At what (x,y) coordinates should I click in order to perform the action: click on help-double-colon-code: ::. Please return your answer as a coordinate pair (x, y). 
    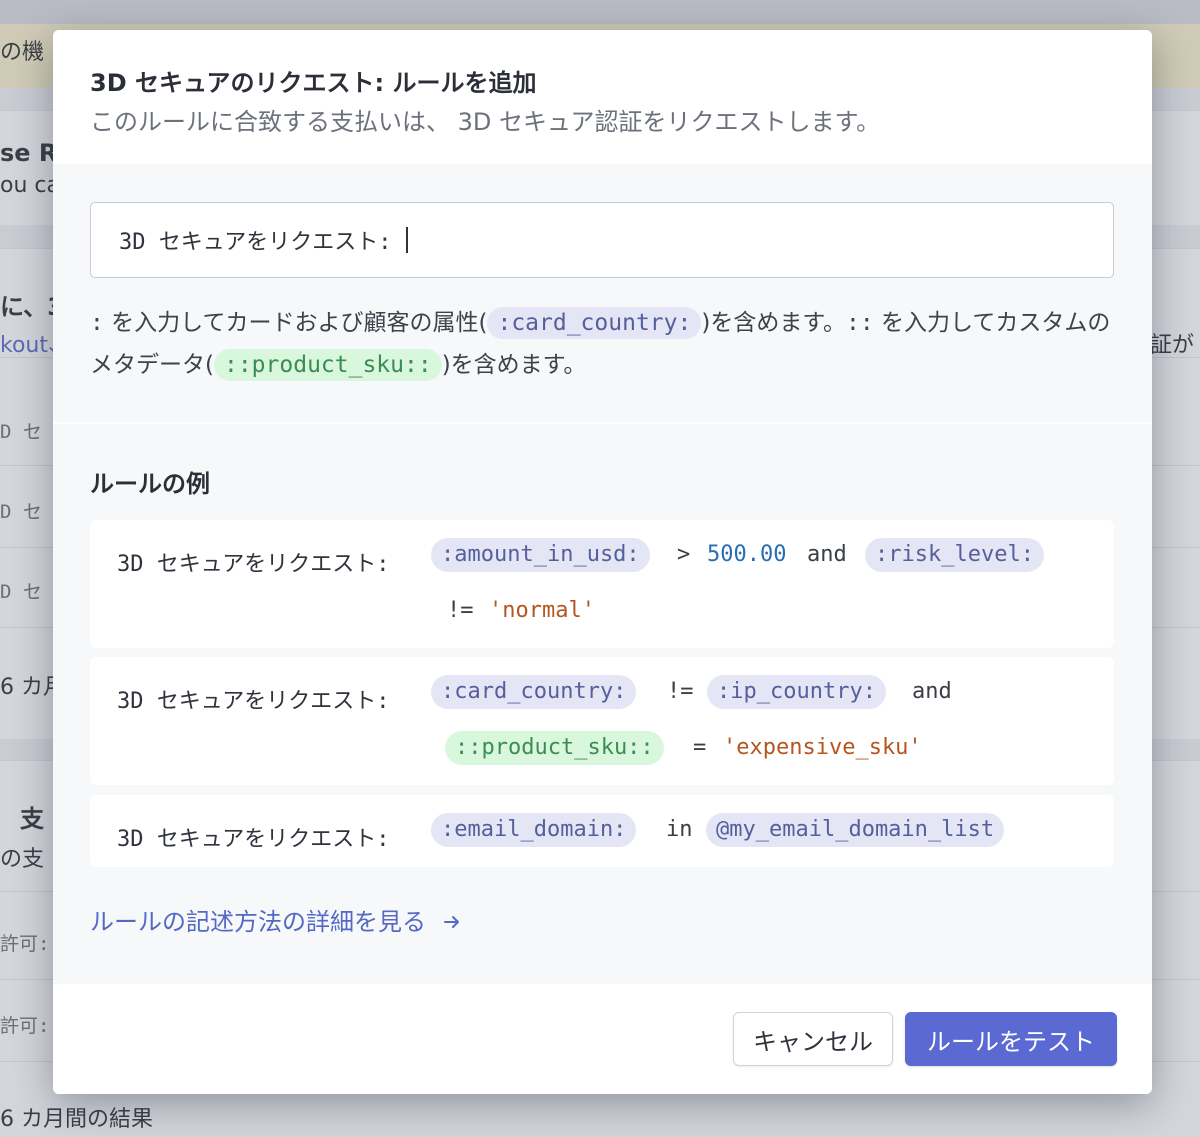
    Looking at the image, I should click on (860, 323).